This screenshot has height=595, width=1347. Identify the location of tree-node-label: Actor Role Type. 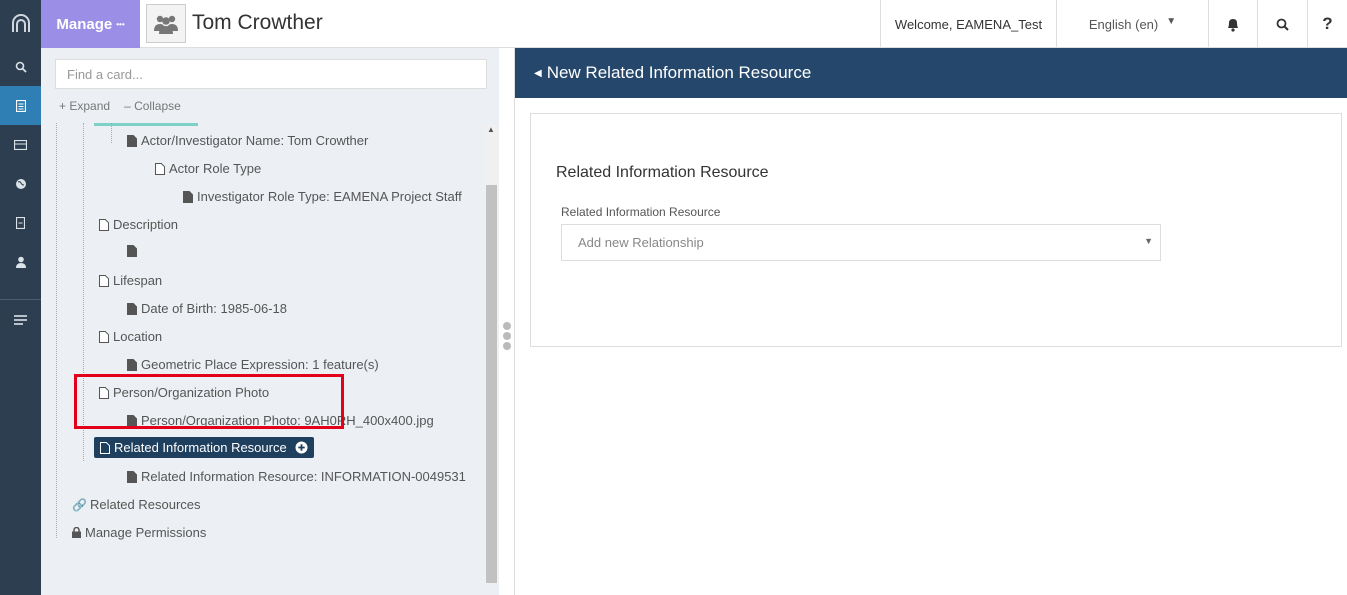
(215, 168).